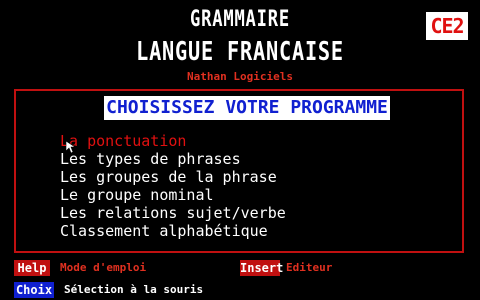 This screenshot has height=300, width=480. Describe the element at coordinates (247, 108) in the screenshot. I see `panel-heading: CHOISISSEZ VOTRE PROGRAMME` at that location.